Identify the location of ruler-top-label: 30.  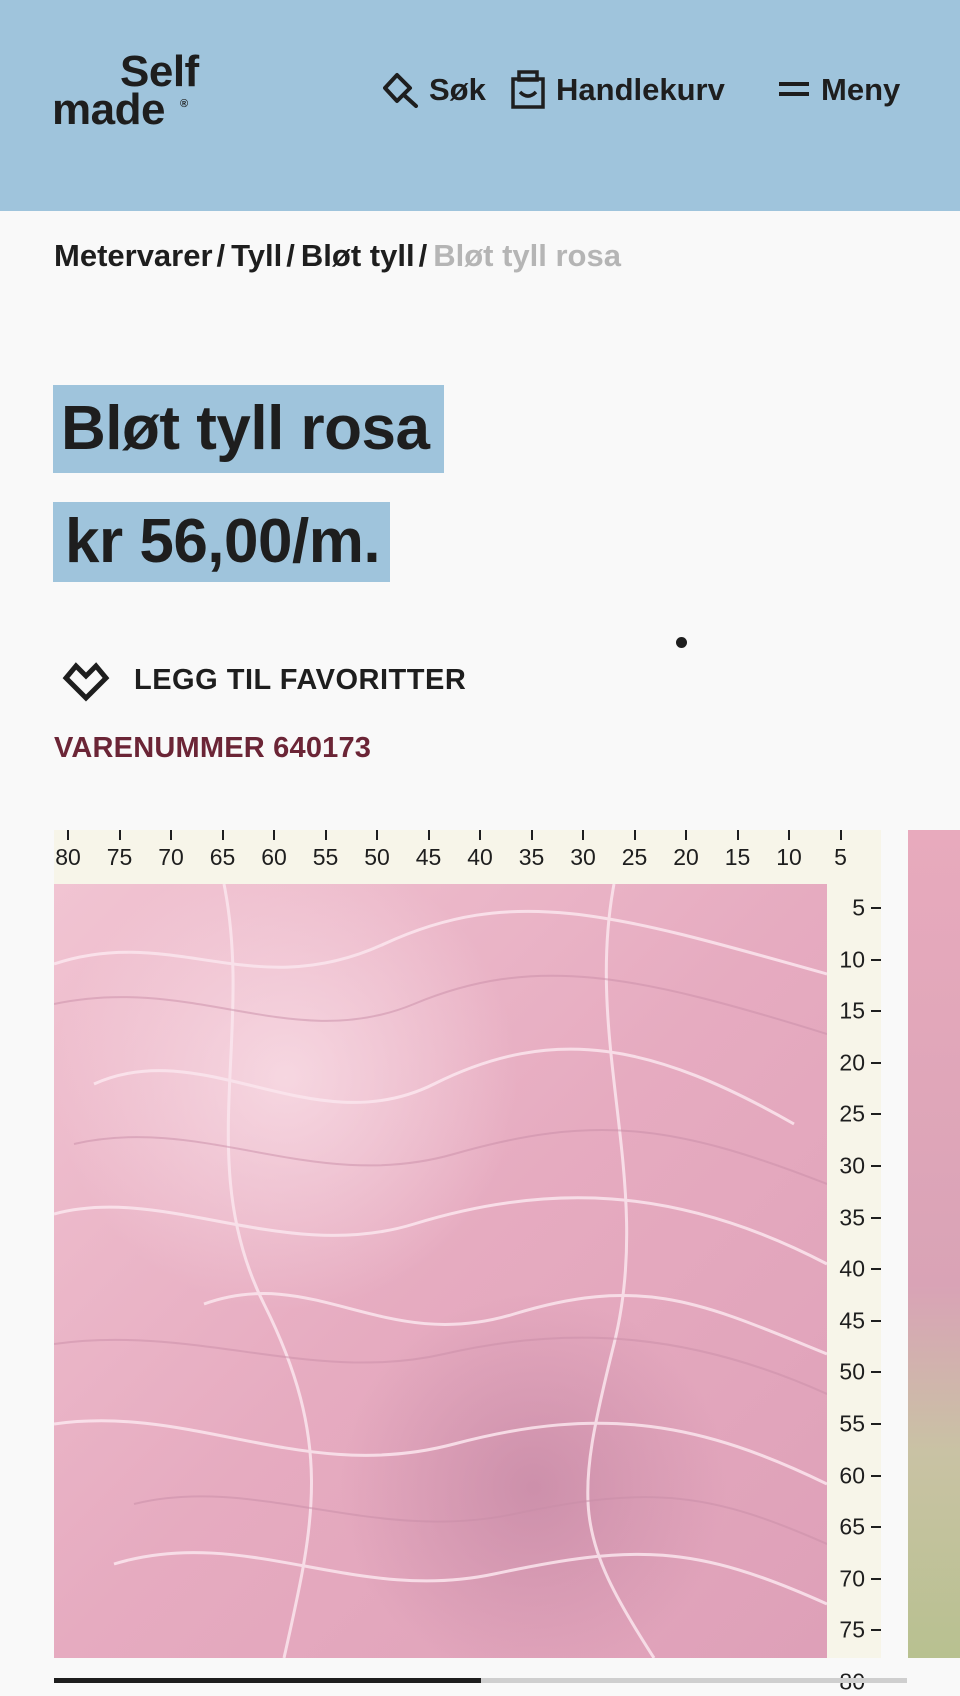
(583, 857).